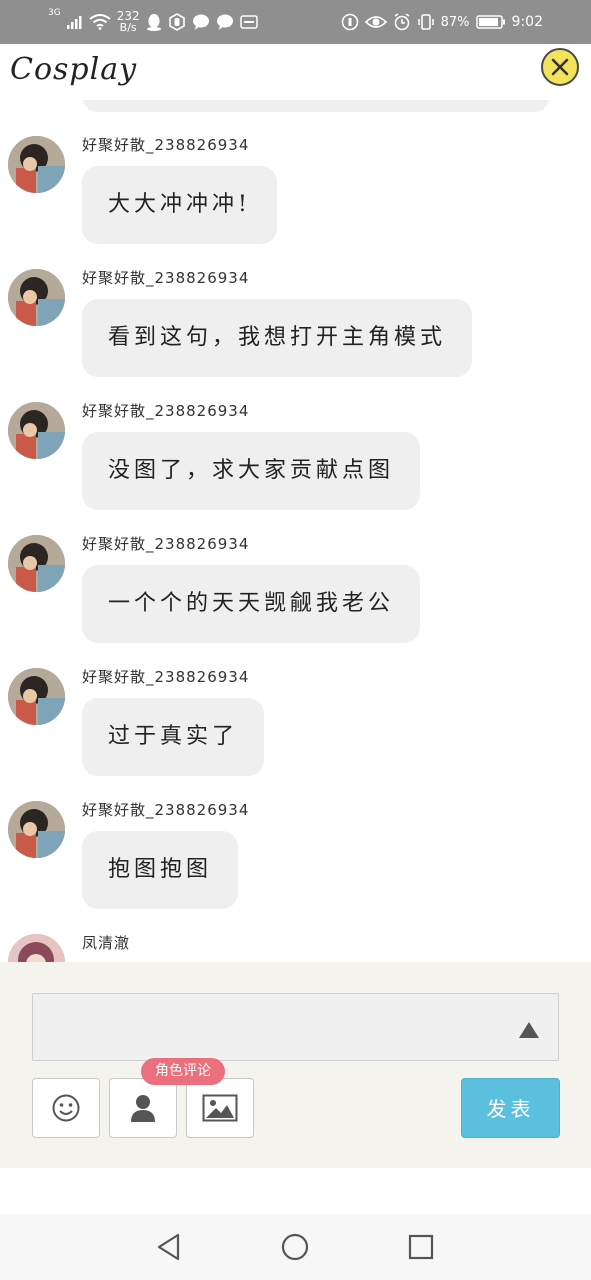 The width and height of the screenshot is (591, 1280). I want to click on close-button, so click(560, 67).